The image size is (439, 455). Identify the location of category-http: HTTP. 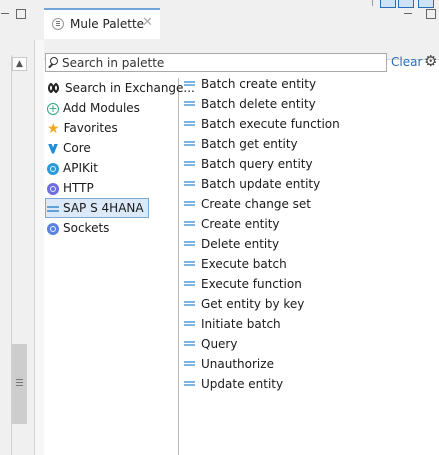
(70, 189).